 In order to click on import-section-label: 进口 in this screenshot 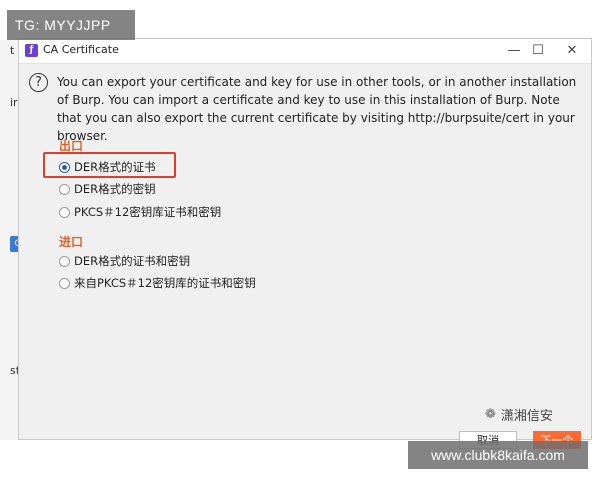, I will do `click(71, 242)`.